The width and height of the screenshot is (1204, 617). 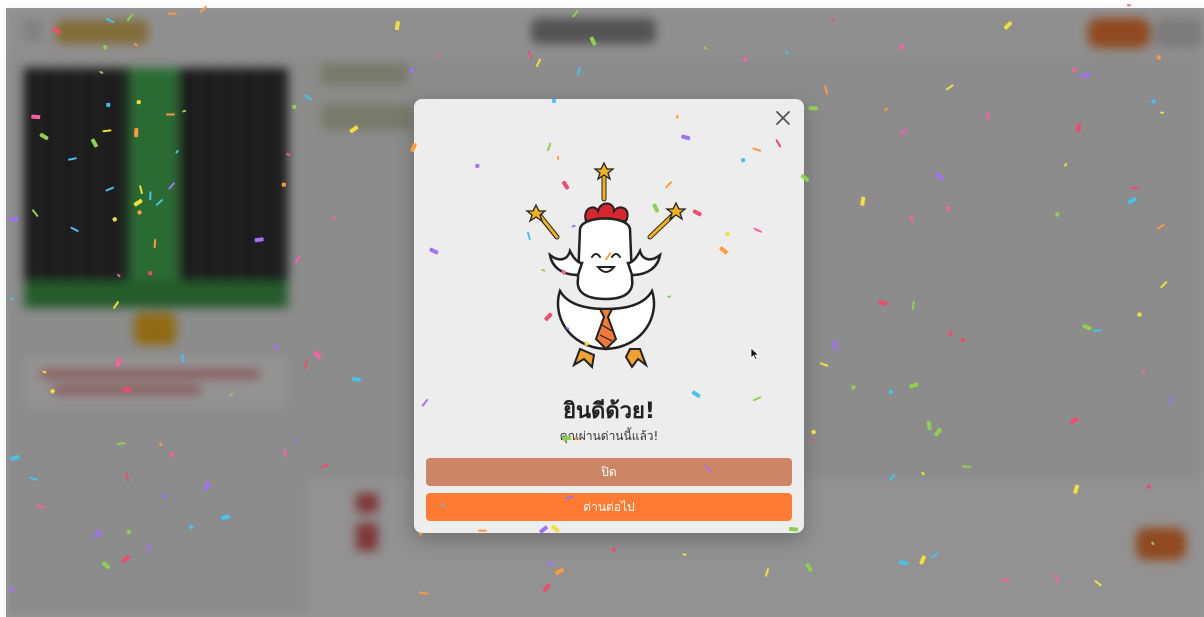 I want to click on close-button: ปิด, so click(x=609, y=472).